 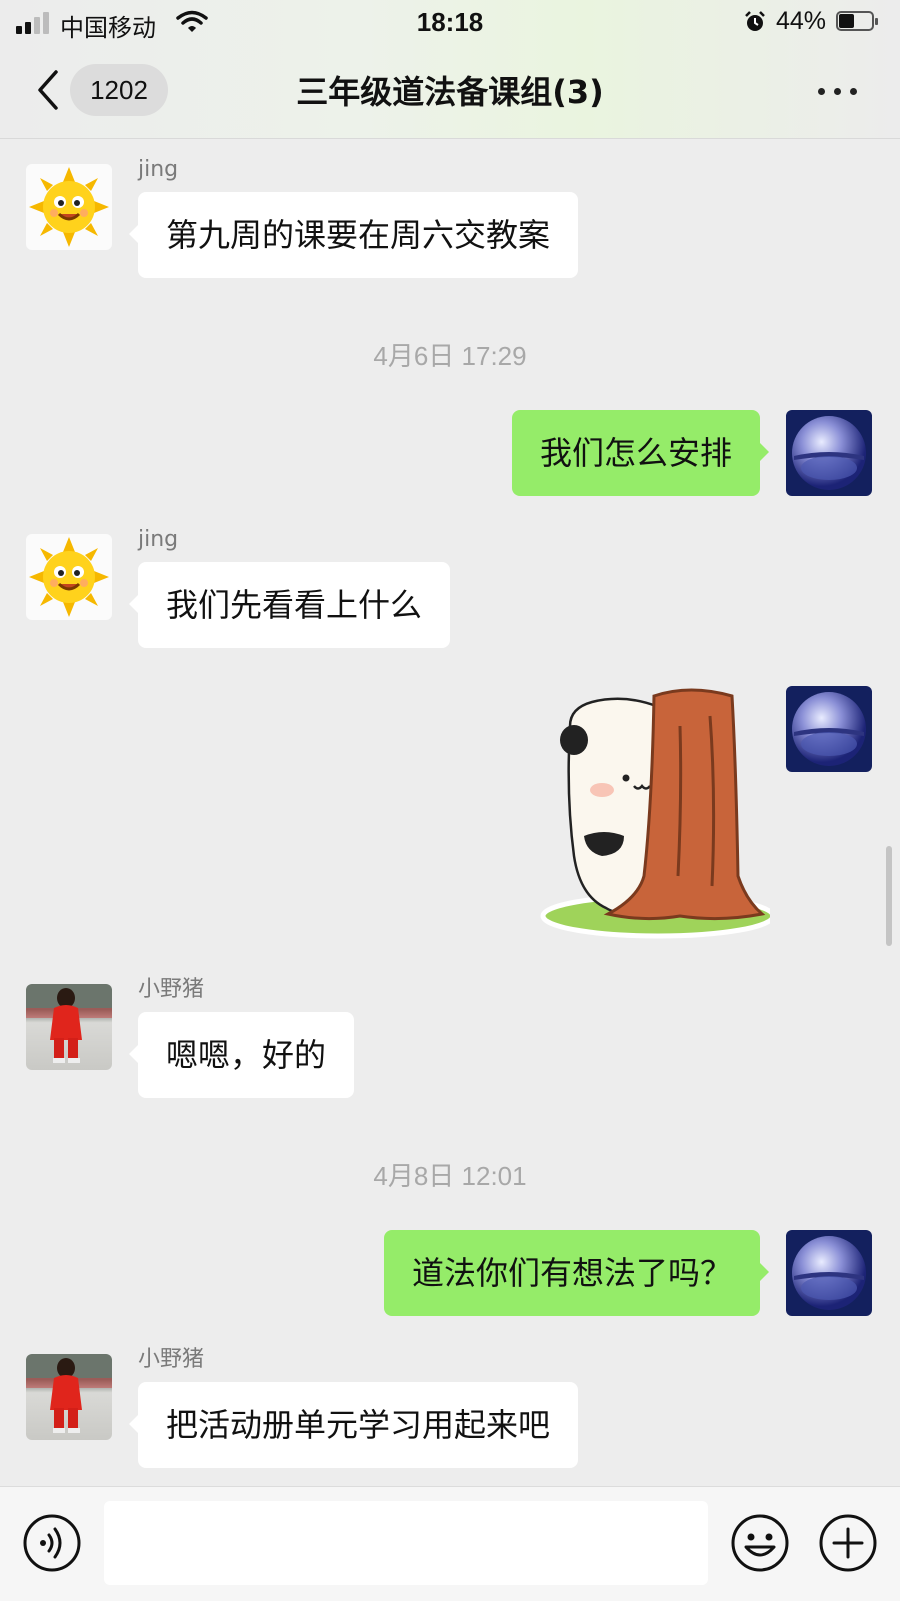 What do you see at coordinates (839, 91) in the screenshot?
I see `more-icon` at bounding box center [839, 91].